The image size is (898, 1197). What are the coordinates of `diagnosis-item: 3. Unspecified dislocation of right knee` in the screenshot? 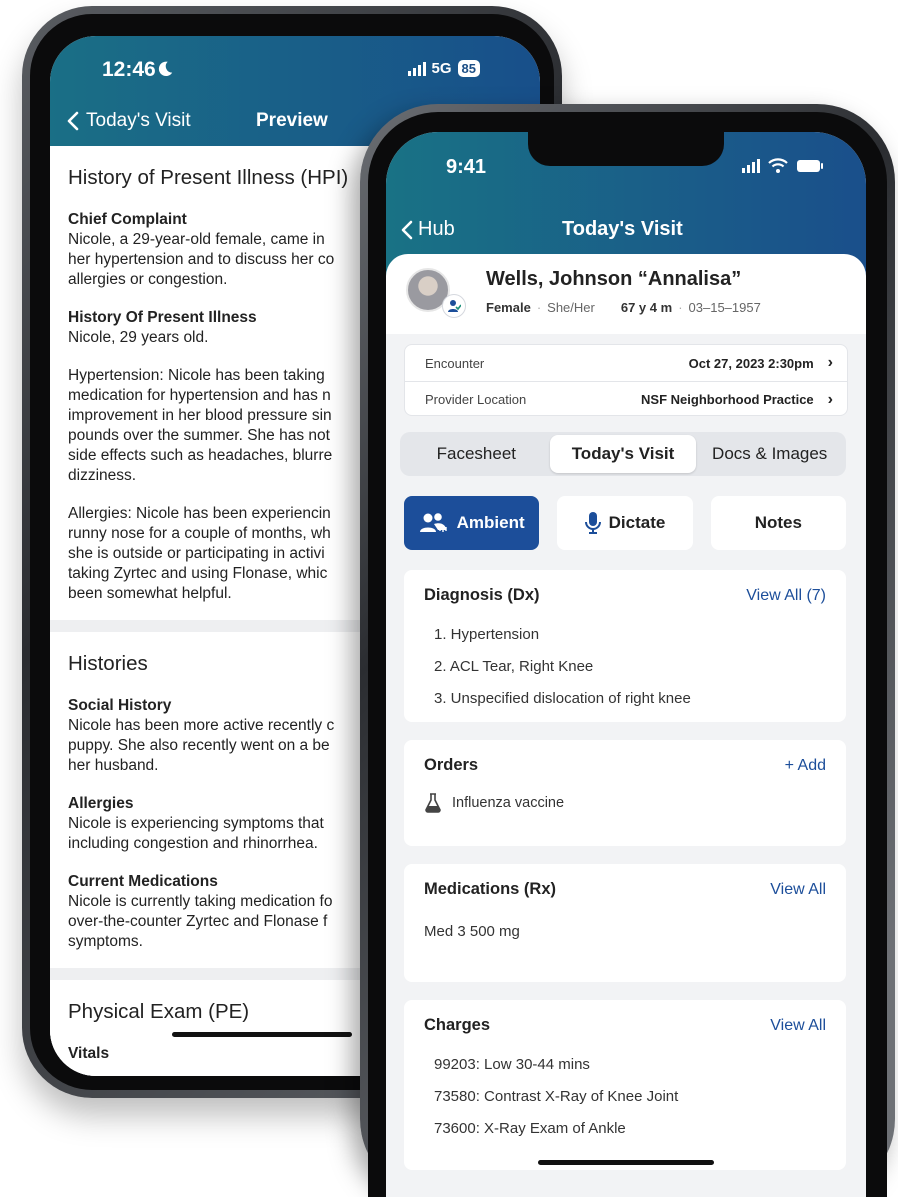 It's located at (625, 699).